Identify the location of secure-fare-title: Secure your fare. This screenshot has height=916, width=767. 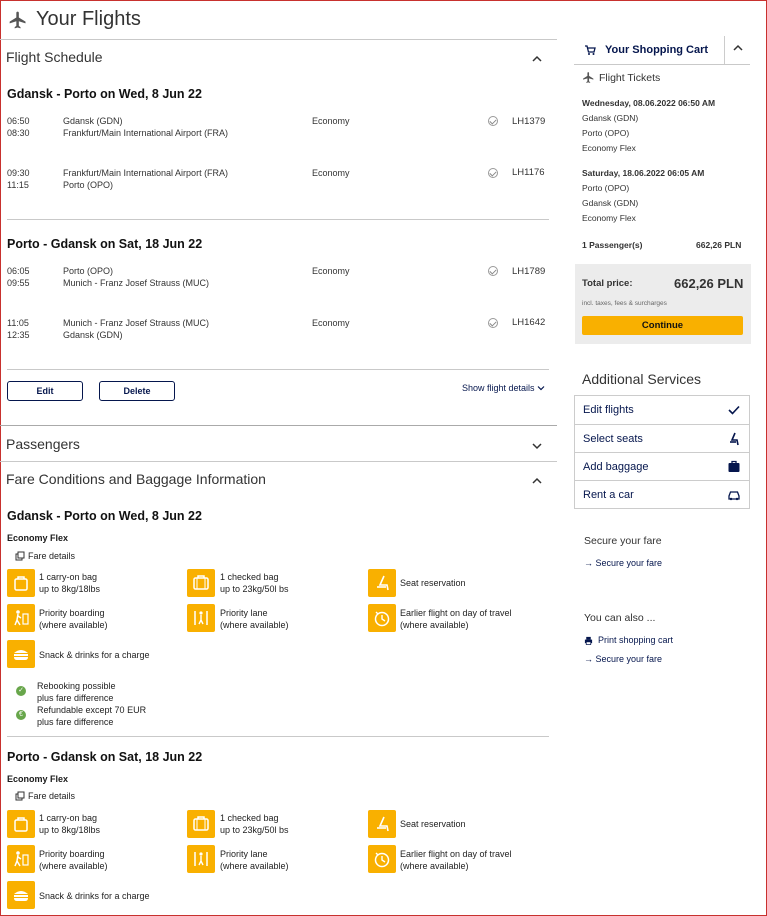
(623, 541).